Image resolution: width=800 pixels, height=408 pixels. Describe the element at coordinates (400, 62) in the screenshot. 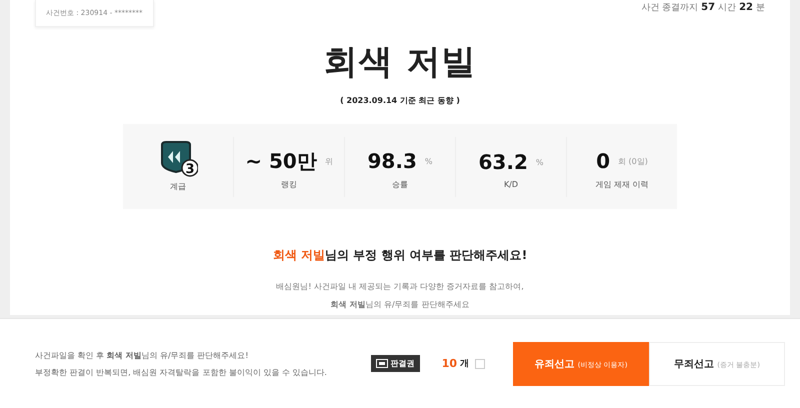

I see `player-name: 회색 저빌` at that location.